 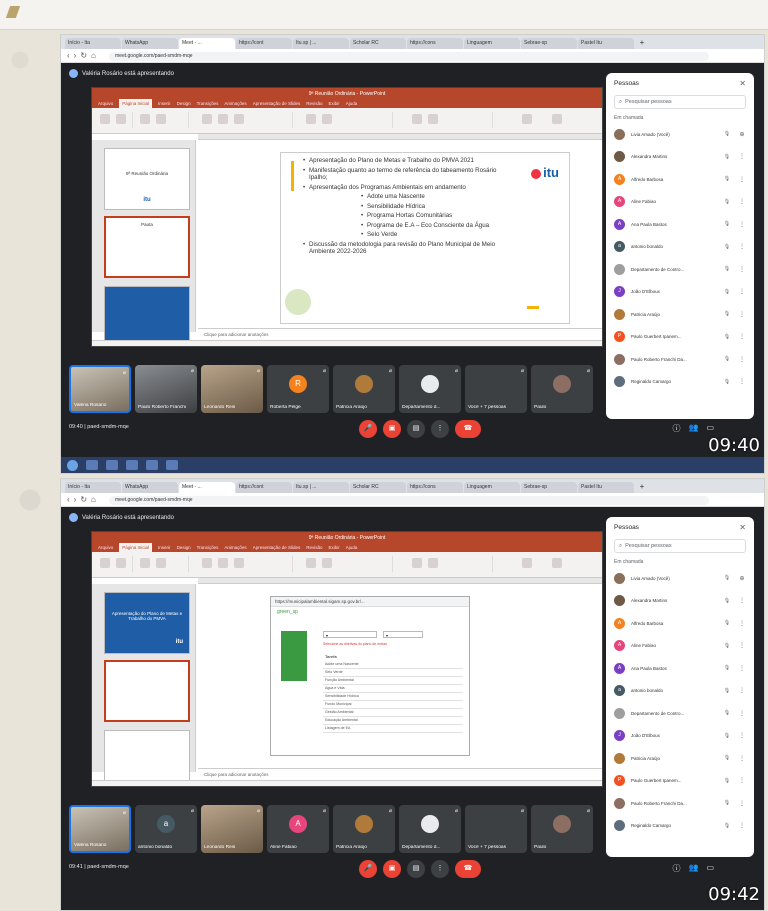 I want to click on hang-up-button: ☎, so click(x=468, y=869).